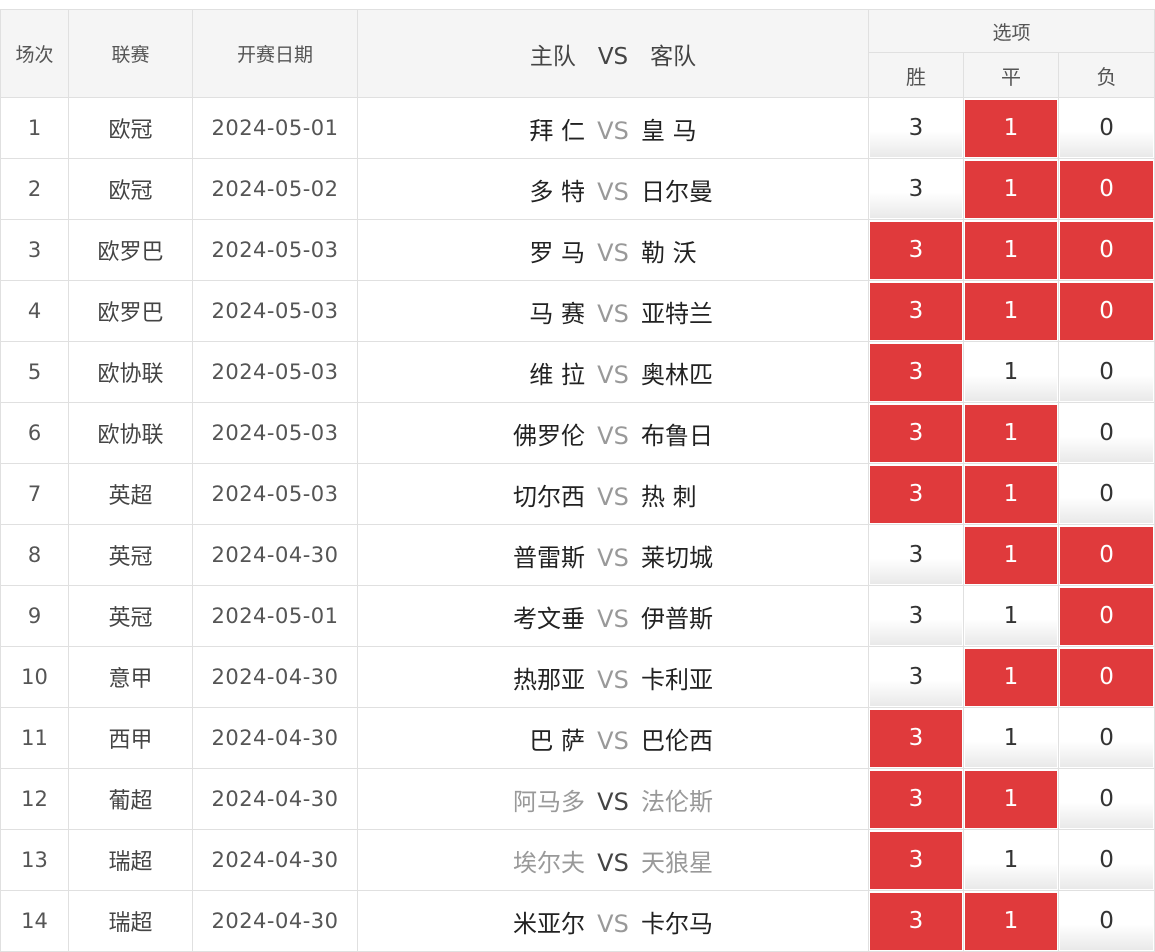 The image size is (1155, 952). I want to click on match-teams: 维 拉 VS 奥林匹, so click(613, 372).